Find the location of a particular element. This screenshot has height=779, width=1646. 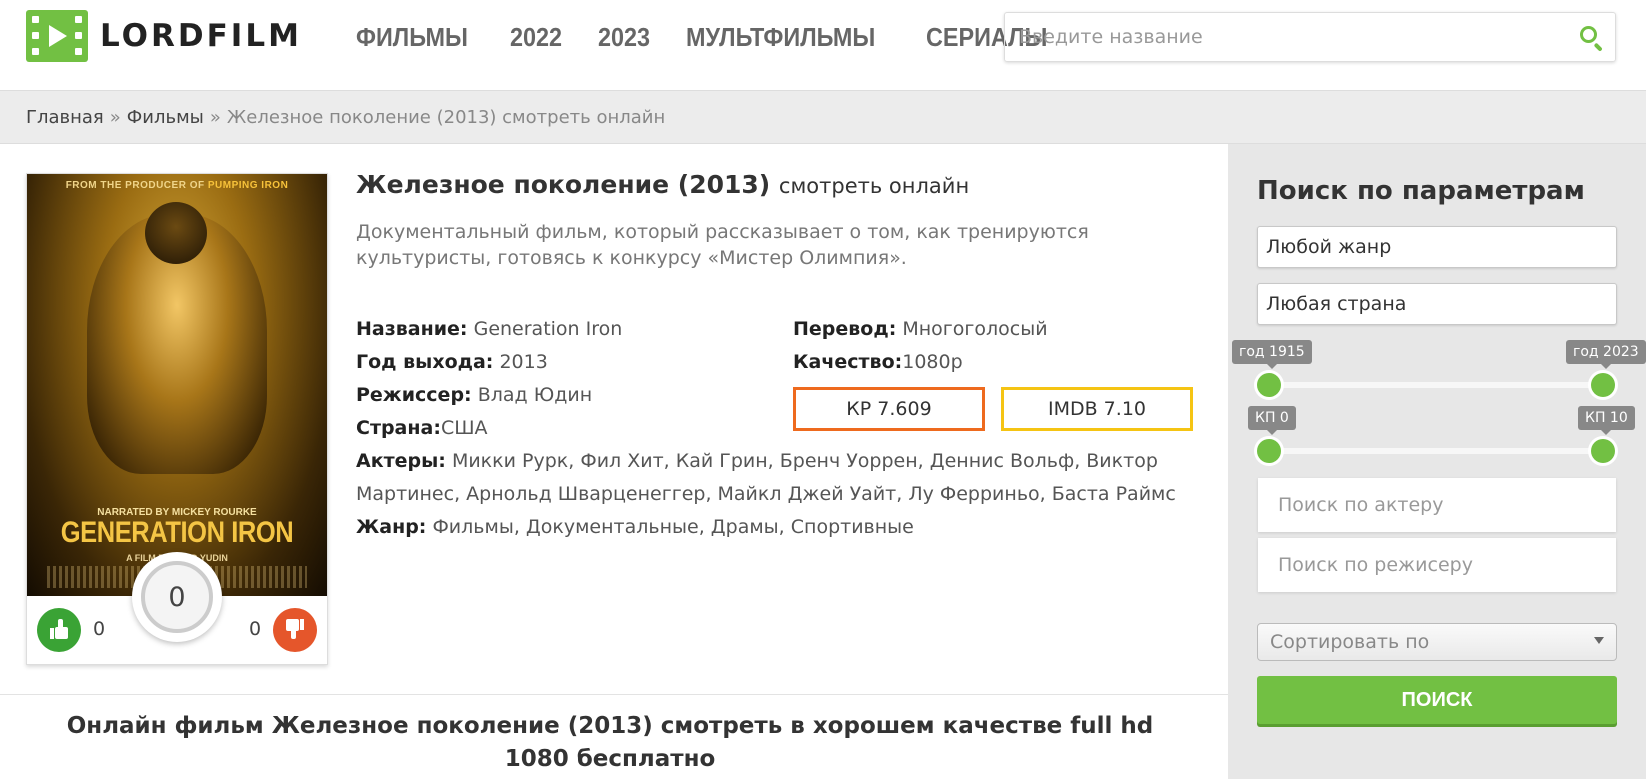

filter-search-button: ПОИСК is located at coordinates (1437, 700).